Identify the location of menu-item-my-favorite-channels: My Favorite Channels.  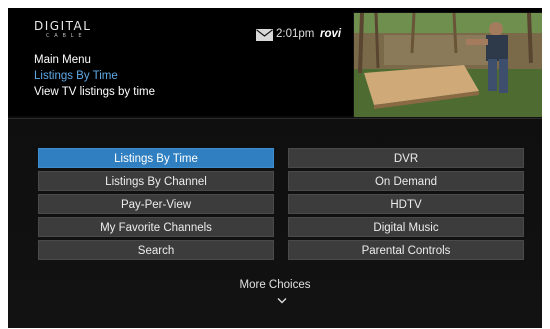
(156, 227).